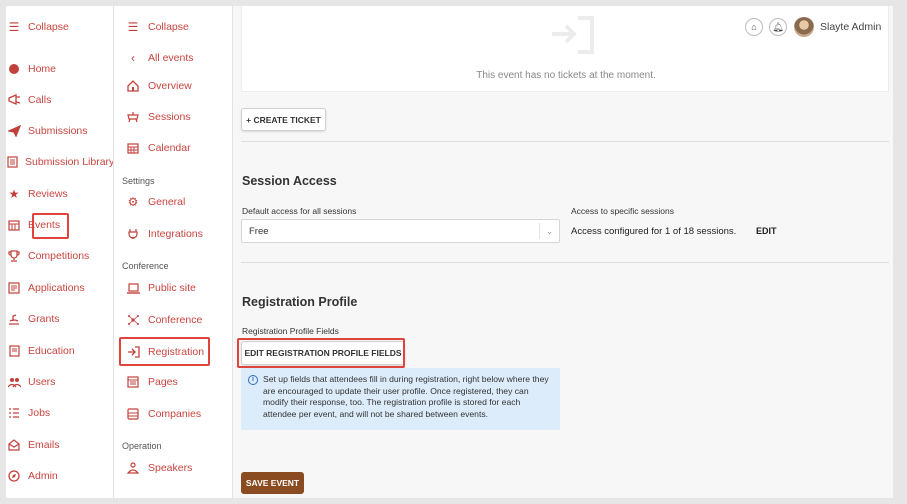 This screenshot has width=907, height=504. Describe the element at coordinates (299, 211) in the screenshot. I see `default-access-label: Default access for all sessions` at that location.